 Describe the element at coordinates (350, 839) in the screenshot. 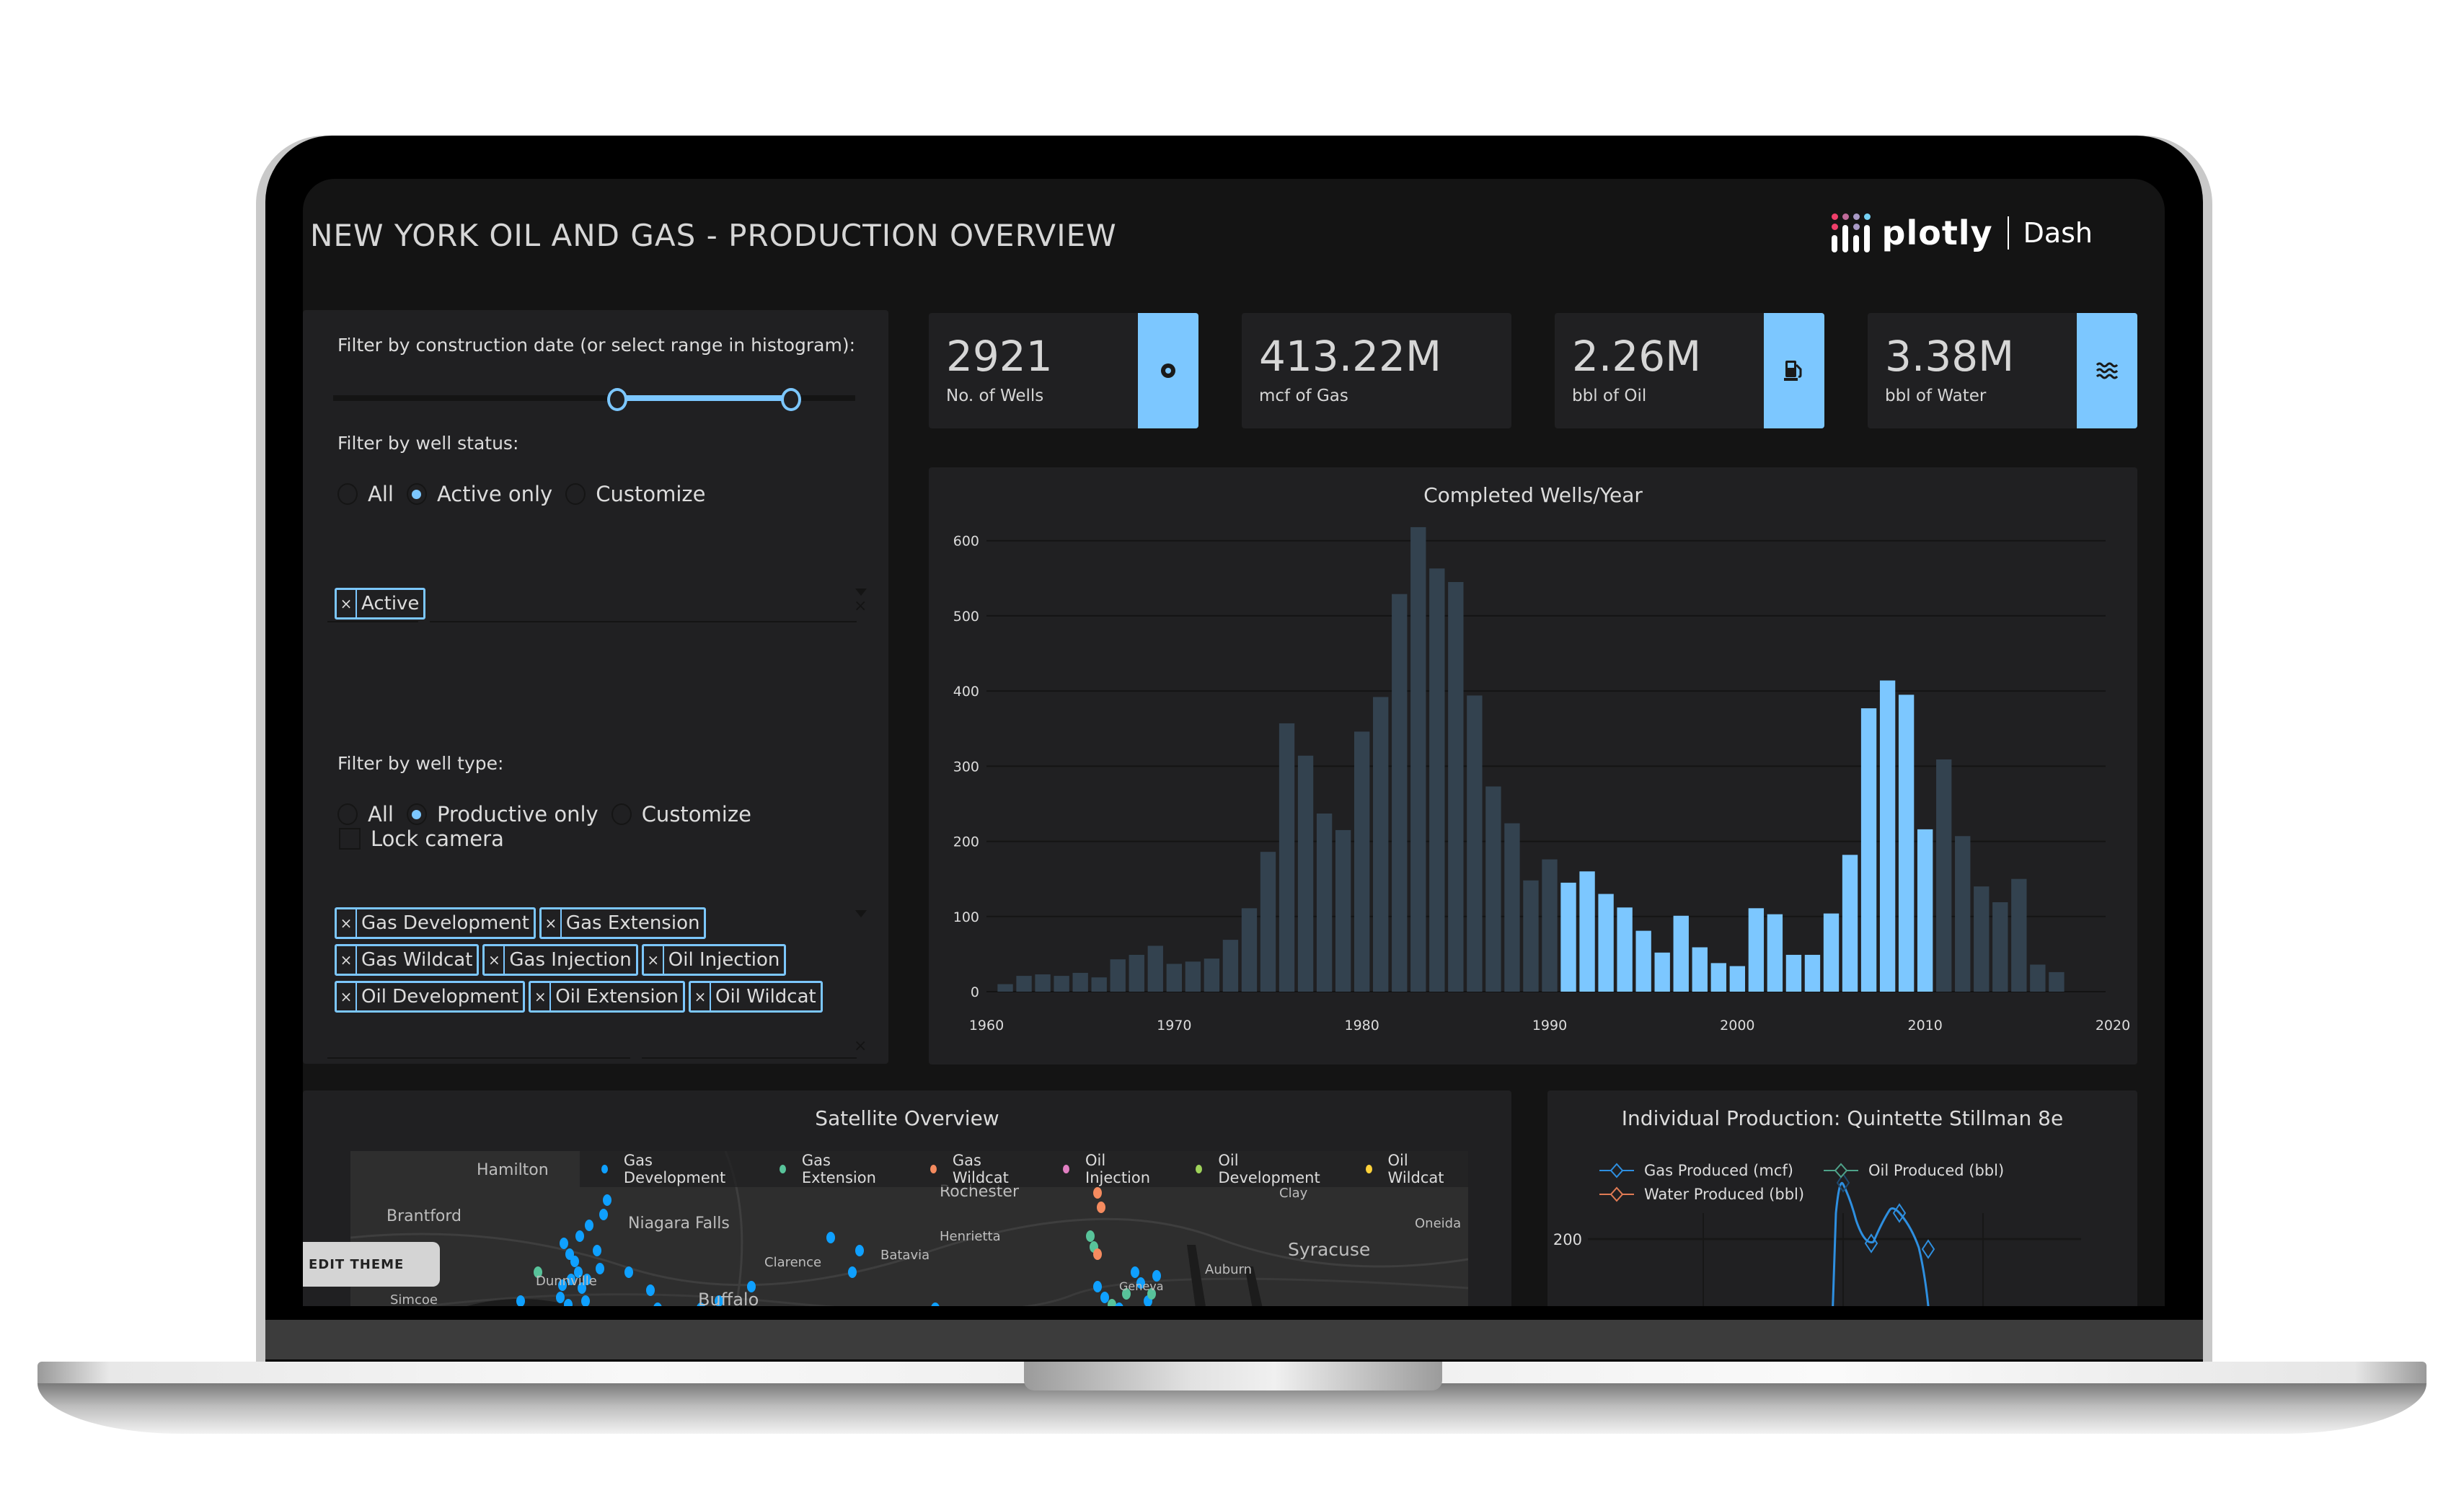

I see `lock-camera-checkbox` at that location.